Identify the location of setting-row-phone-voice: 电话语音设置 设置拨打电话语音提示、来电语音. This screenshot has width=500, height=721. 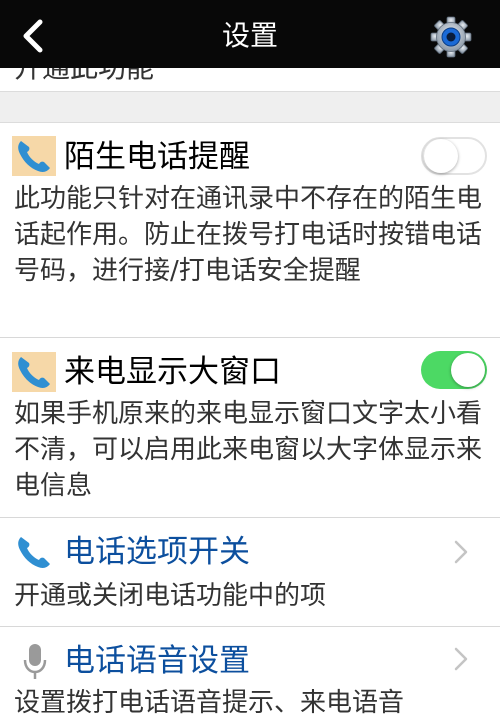
(250, 672).